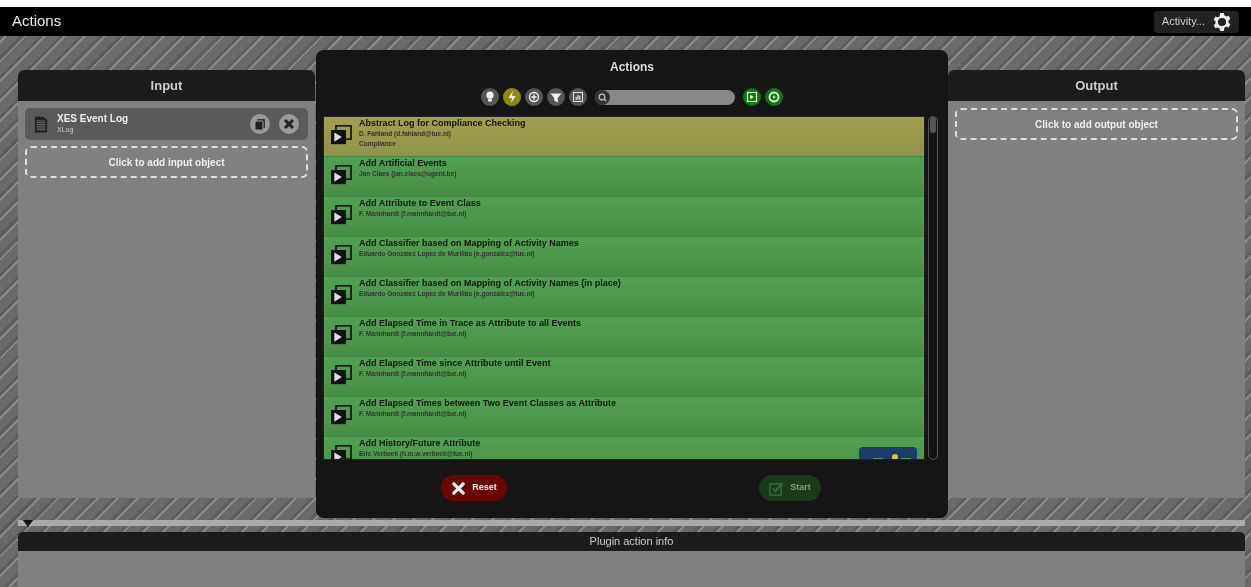  I want to click on plugin-title: Abstract Log for Compliance Checking, so click(442, 123).